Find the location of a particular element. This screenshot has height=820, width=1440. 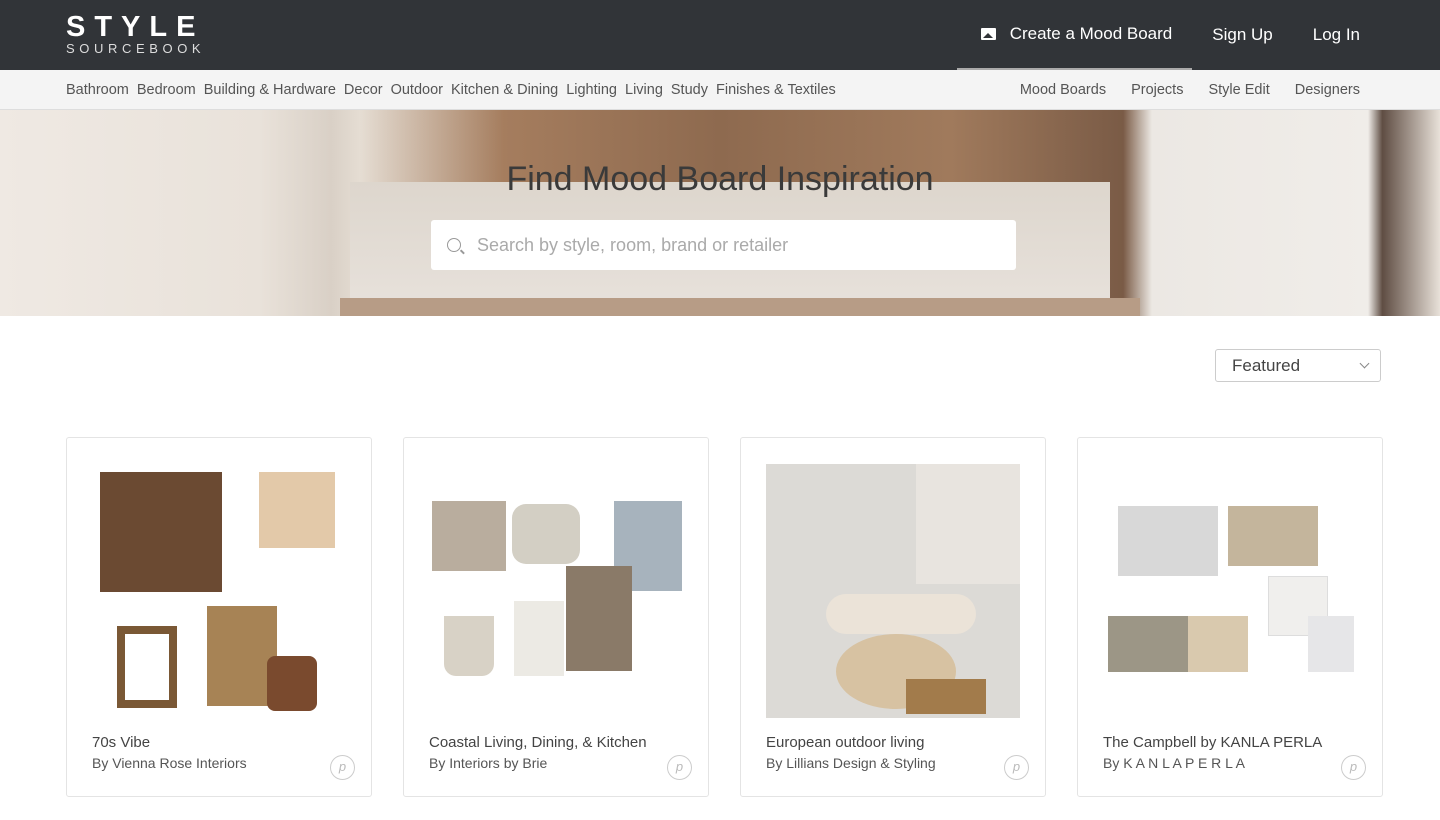

image-icon is located at coordinates (988, 34).